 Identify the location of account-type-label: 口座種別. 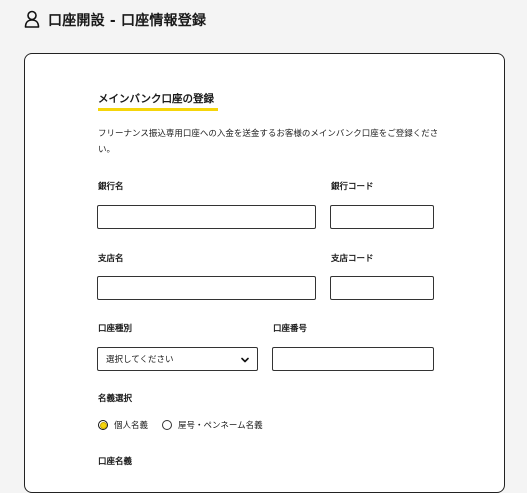
(115, 329).